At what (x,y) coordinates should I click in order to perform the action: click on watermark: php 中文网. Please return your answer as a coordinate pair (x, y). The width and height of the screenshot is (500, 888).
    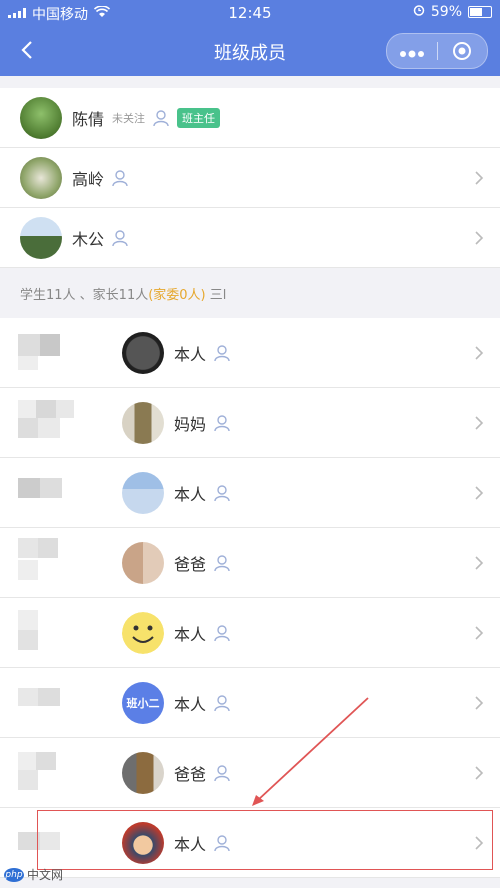
    Looking at the image, I should click on (33, 874).